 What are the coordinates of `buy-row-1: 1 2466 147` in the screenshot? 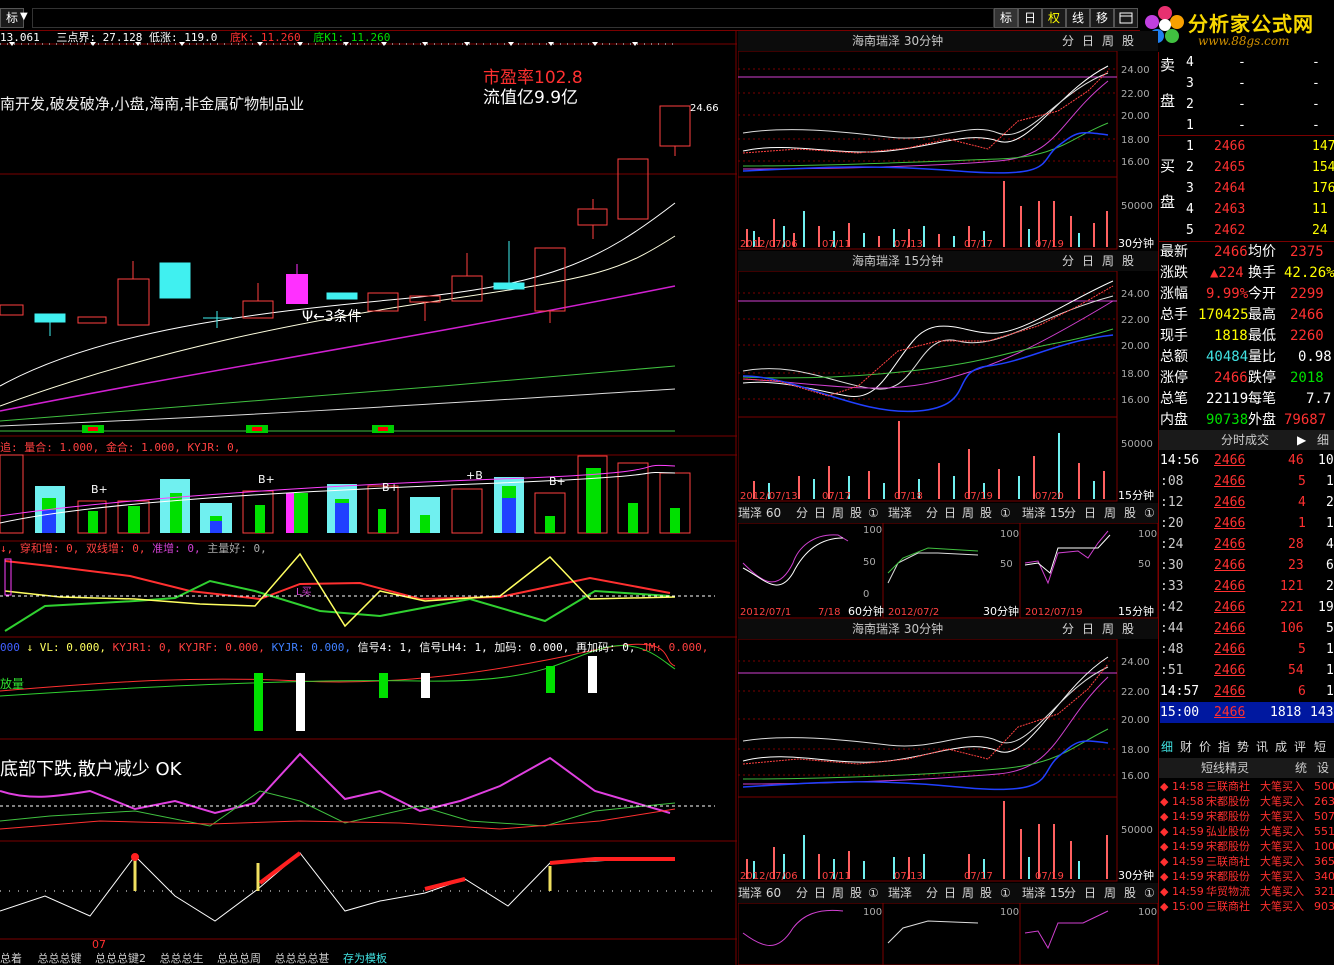 It's located at (1247, 146).